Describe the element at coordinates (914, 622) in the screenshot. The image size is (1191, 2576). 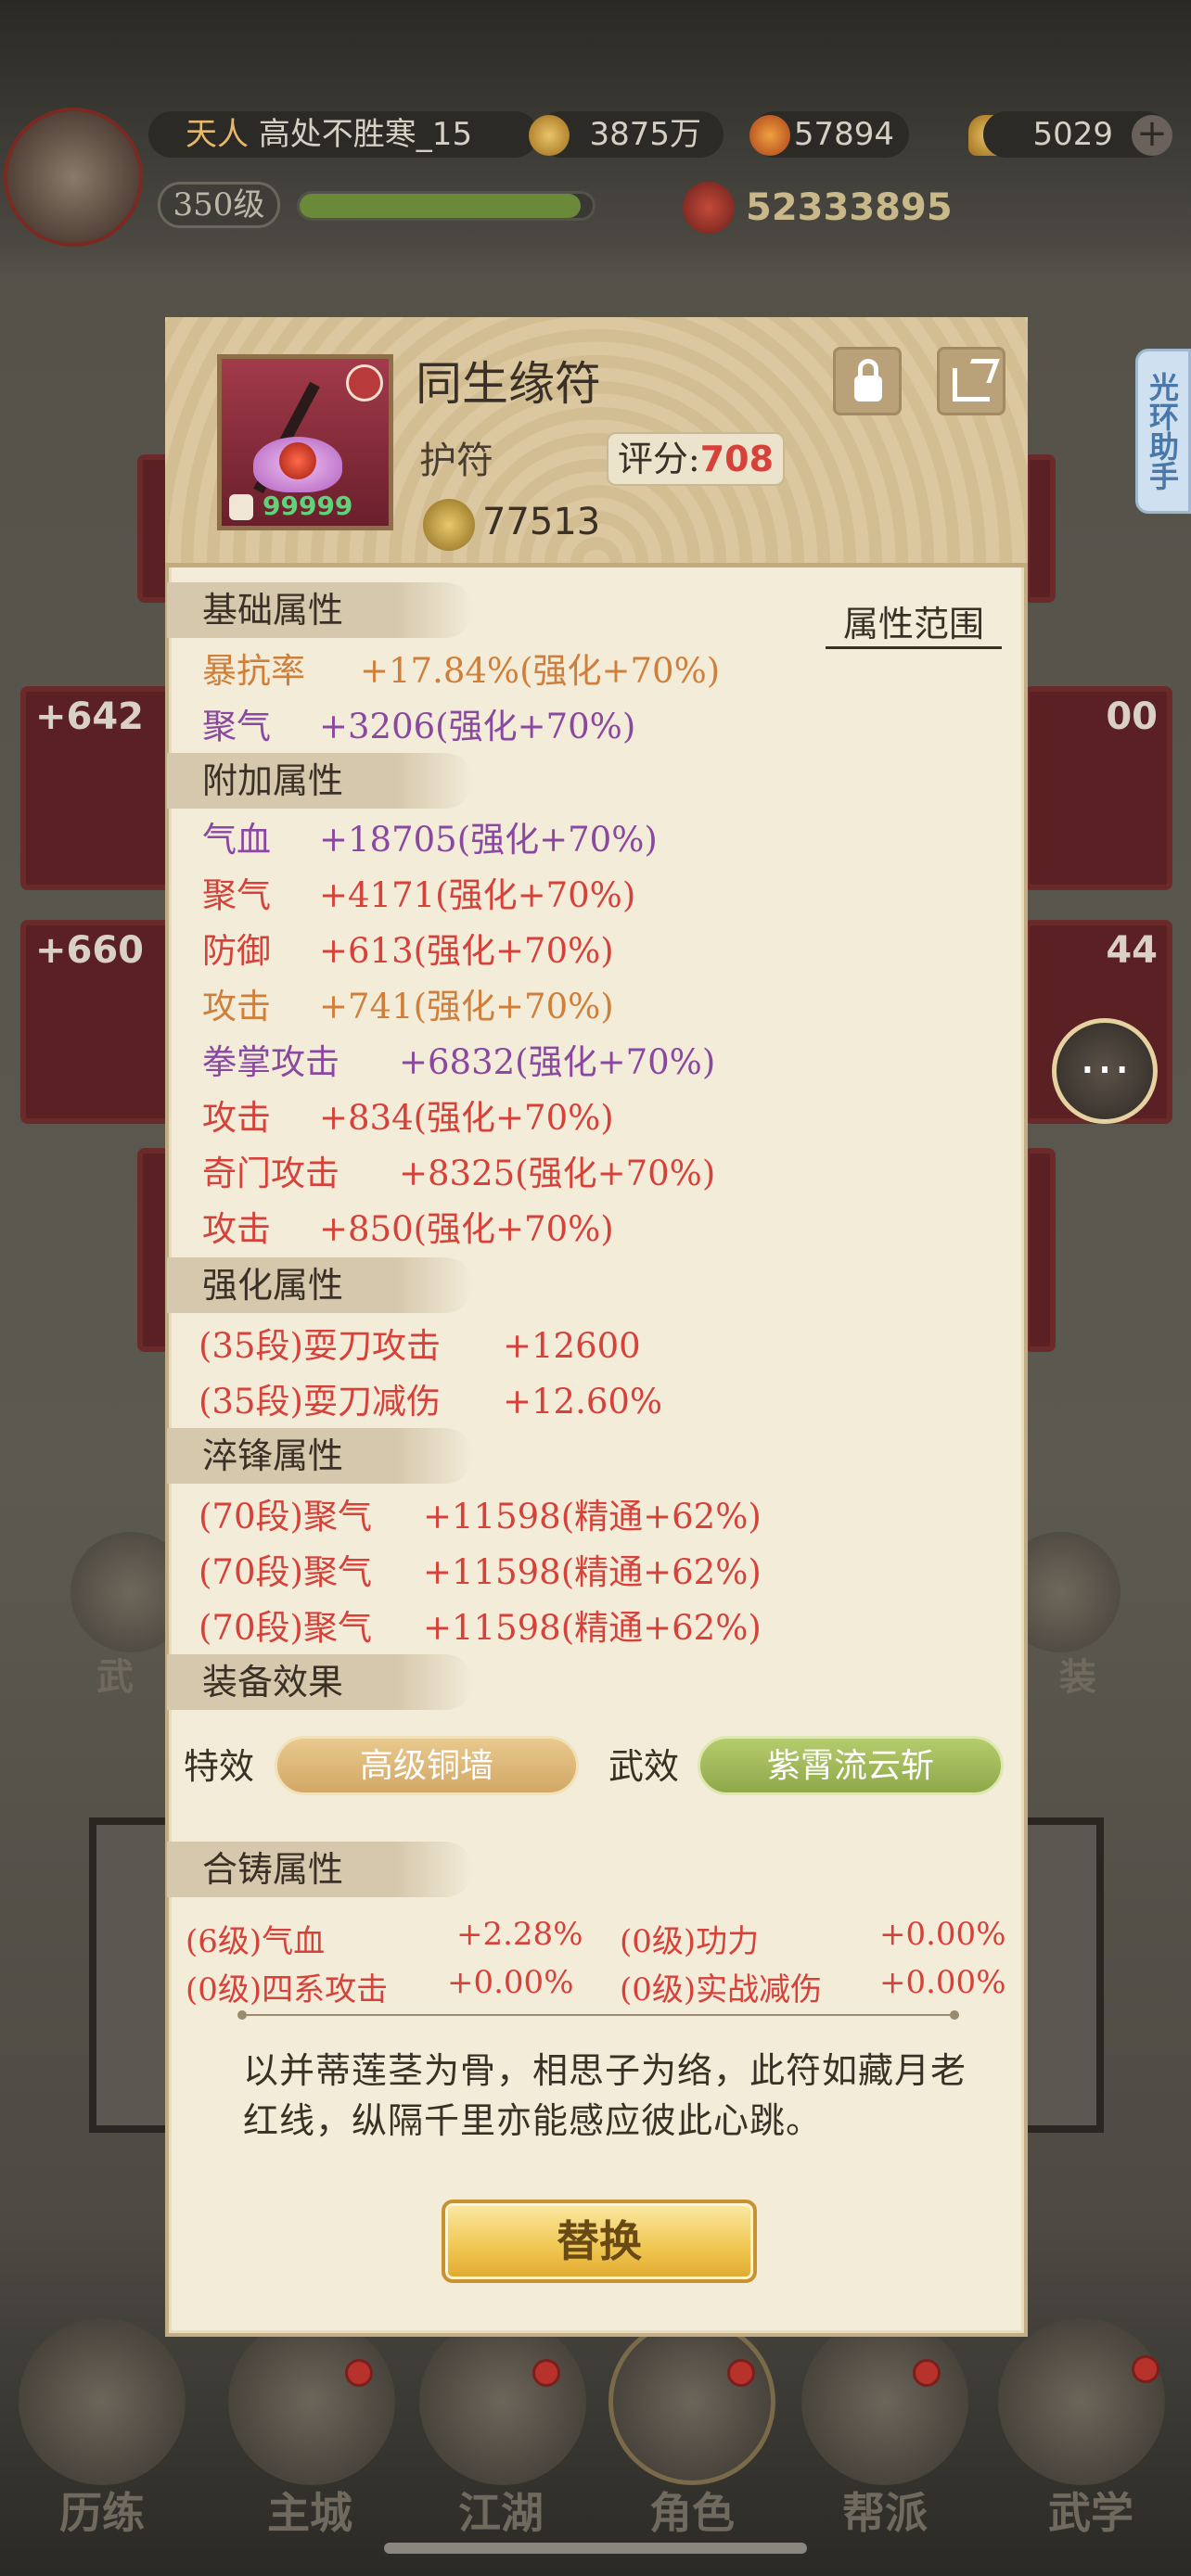
I see `attribute-range-button: 属性范围` at that location.